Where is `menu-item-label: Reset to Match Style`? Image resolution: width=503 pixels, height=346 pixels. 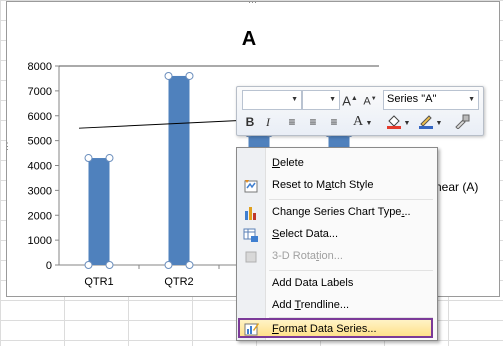 menu-item-label: Reset to Match Style is located at coordinates (323, 185).